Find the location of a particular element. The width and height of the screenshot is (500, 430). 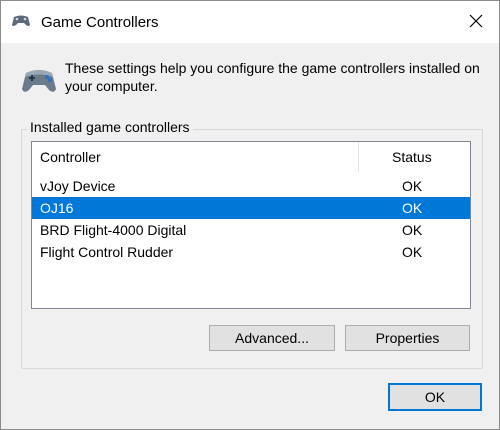

column-header-controller: Controller is located at coordinates (70, 157).